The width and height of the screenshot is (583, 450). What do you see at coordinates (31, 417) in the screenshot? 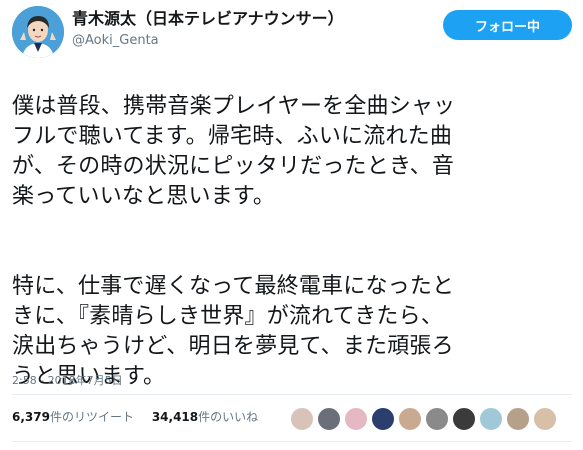
I see `retweets-count: 6,379` at bounding box center [31, 417].